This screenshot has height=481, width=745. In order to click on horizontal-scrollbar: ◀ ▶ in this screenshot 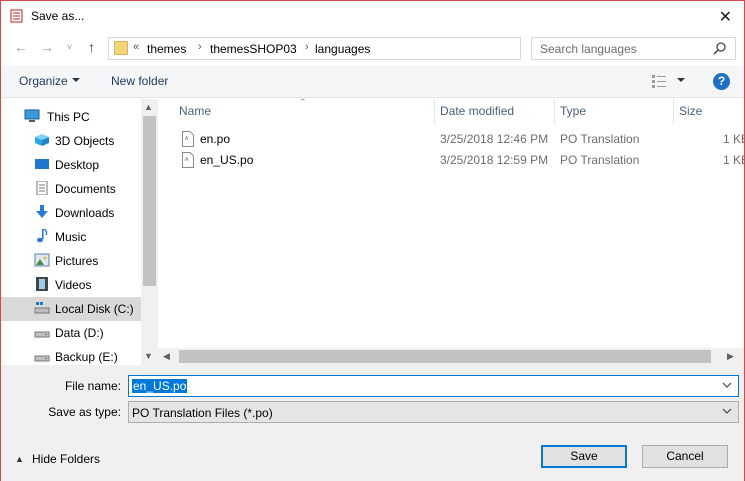, I will do `click(451, 356)`.